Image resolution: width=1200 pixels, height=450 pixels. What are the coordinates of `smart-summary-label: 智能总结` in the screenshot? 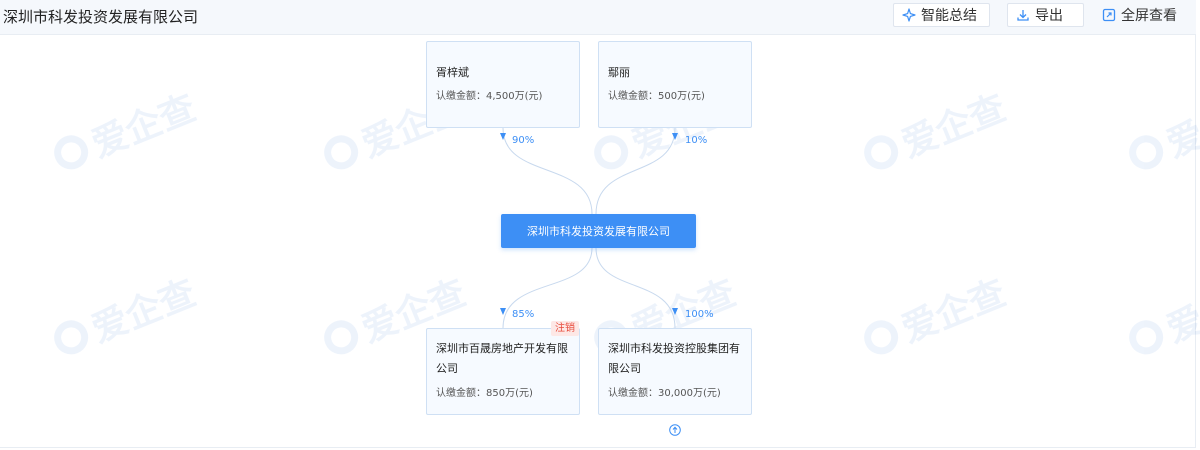 It's located at (949, 16).